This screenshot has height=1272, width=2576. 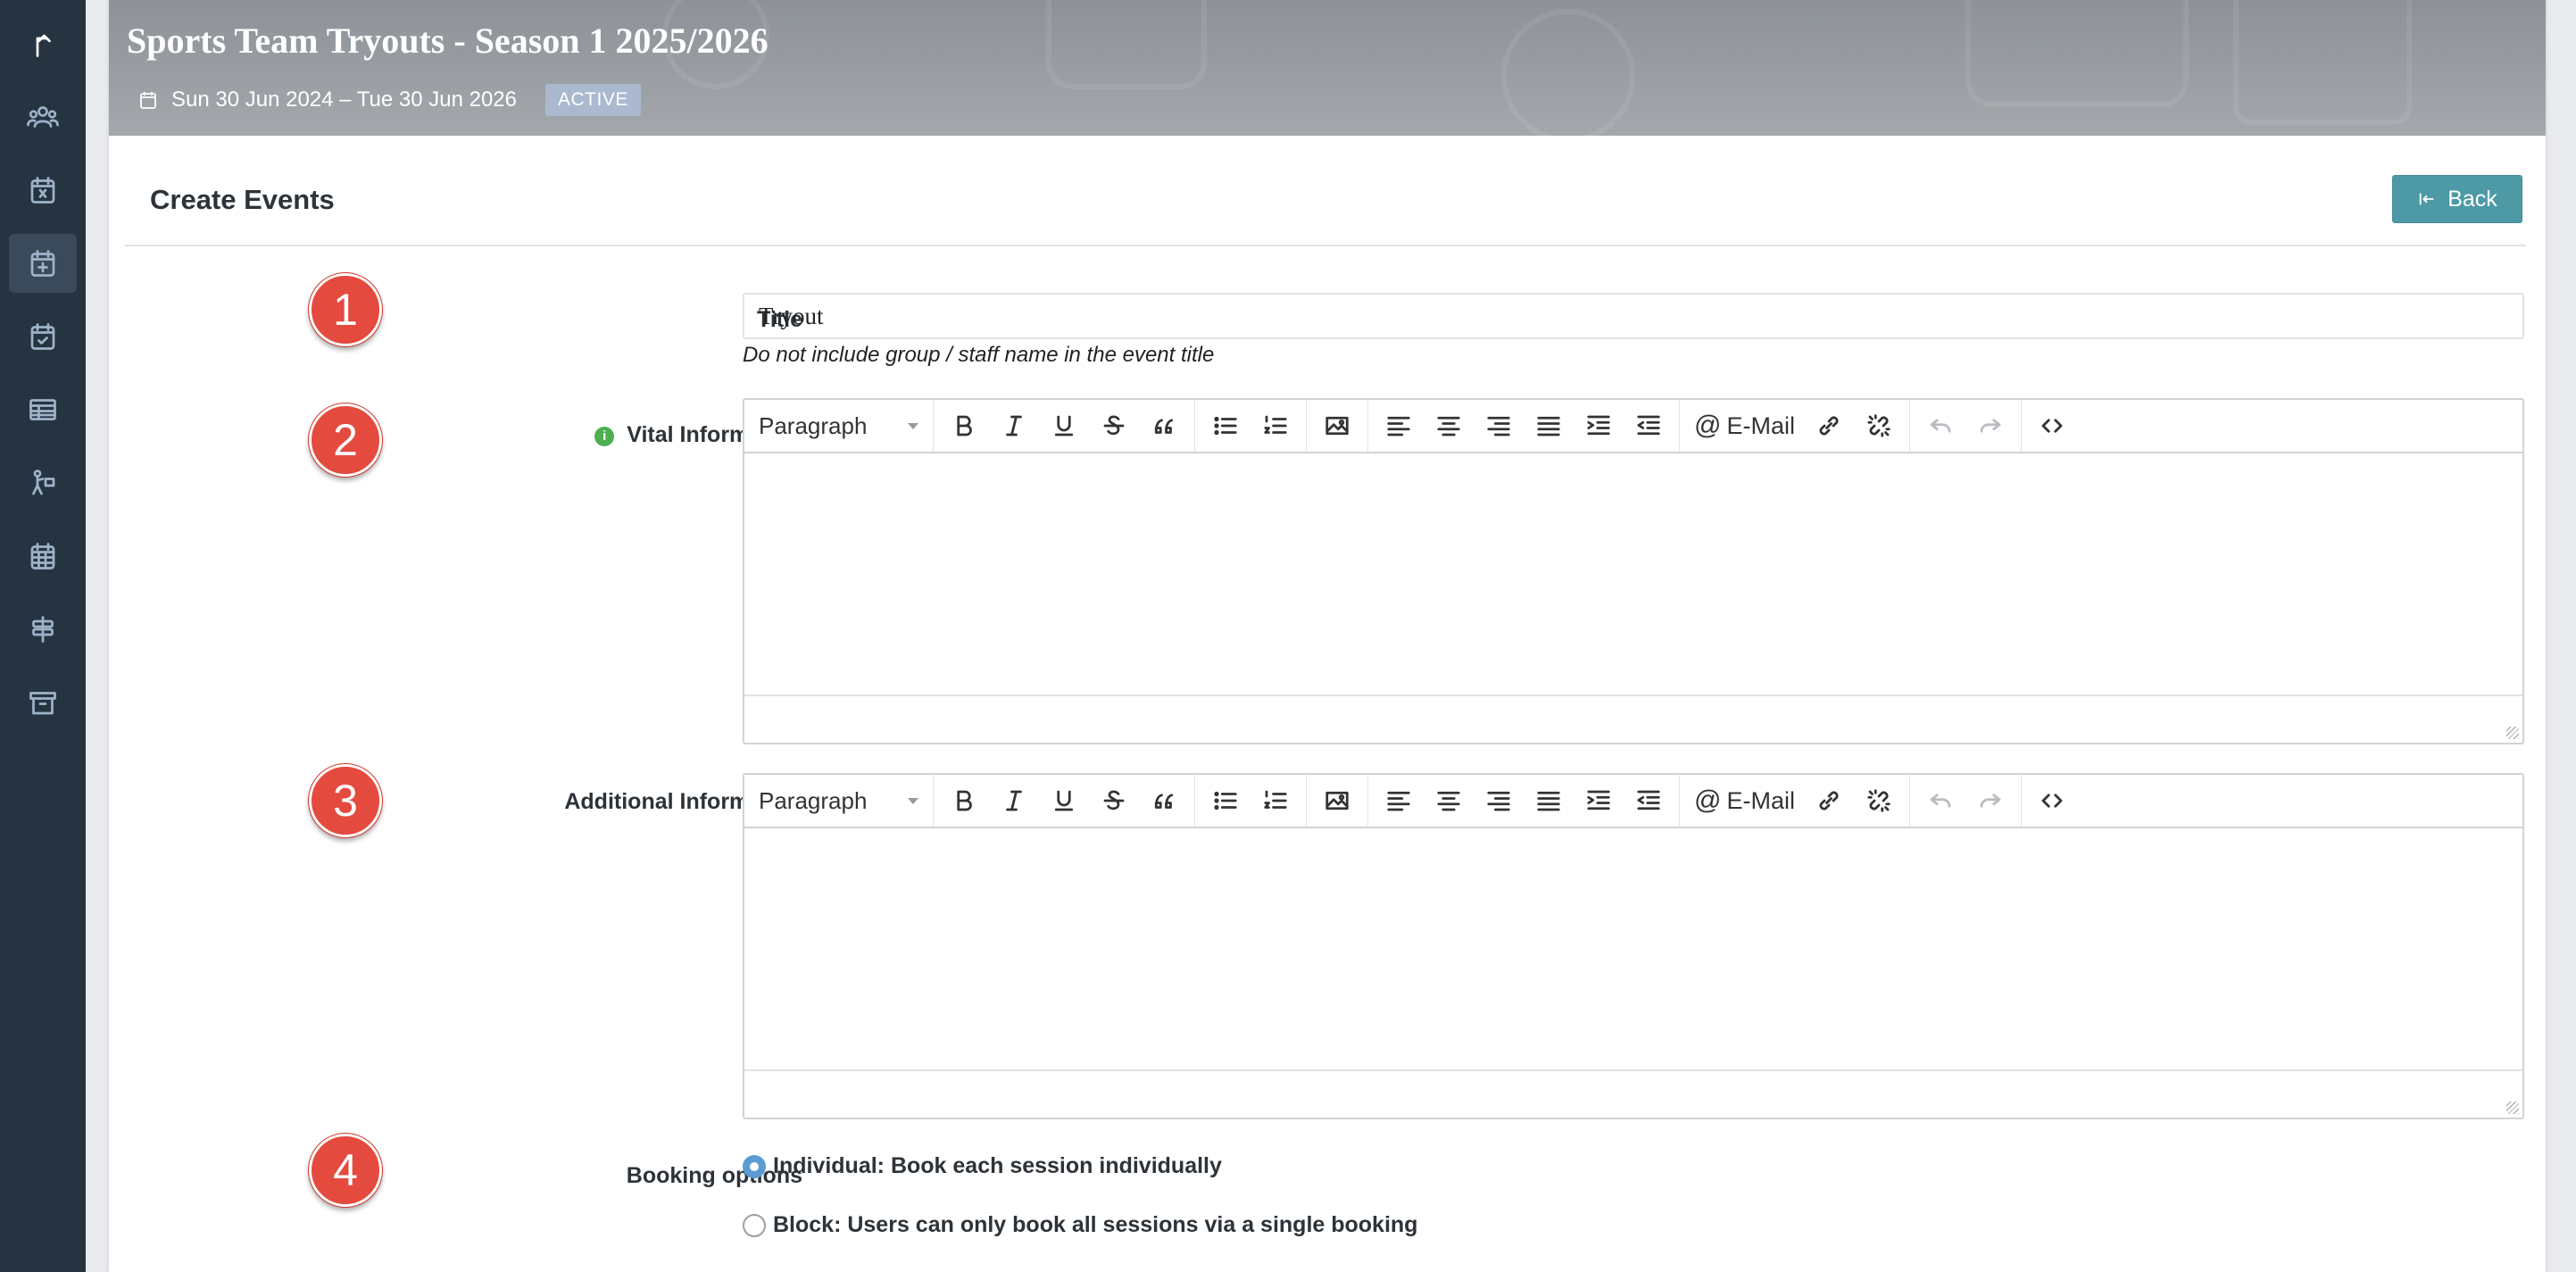 I want to click on toolbar-group-align, so click(x=1524, y=800).